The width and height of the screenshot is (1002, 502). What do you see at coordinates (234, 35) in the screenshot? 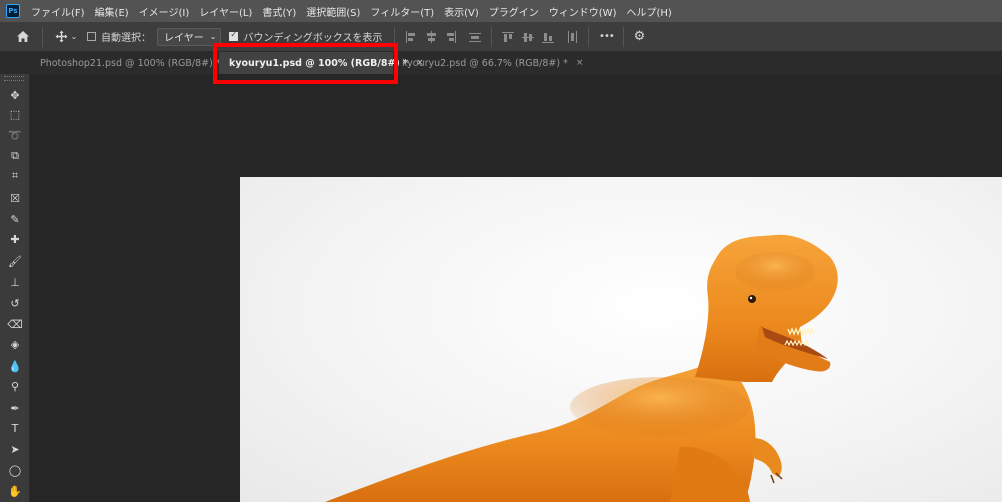
I see `bounding-box-checkbox` at bounding box center [234, 35].